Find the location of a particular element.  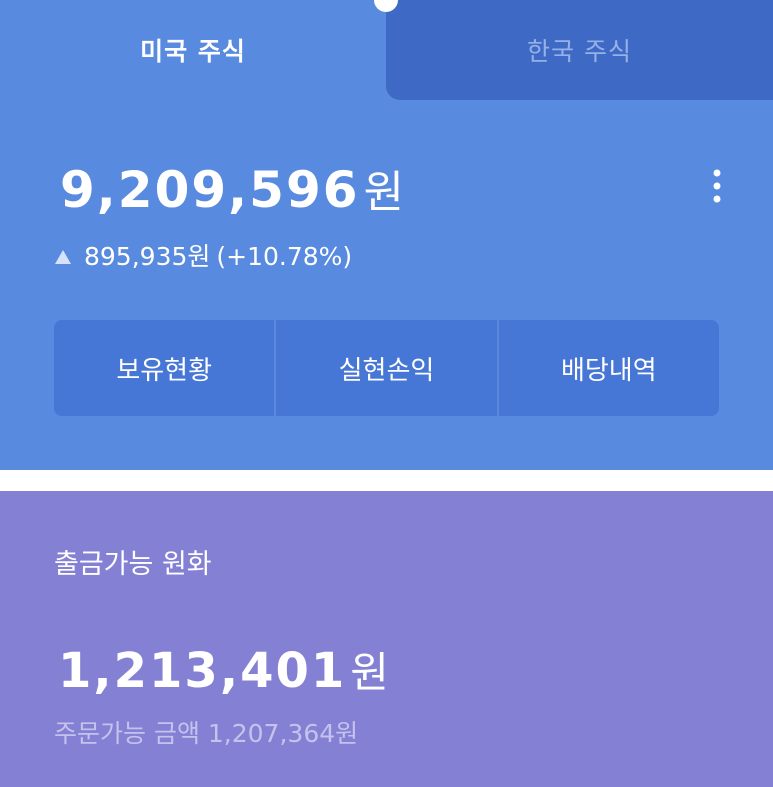

change-percent: (+10.78%) is located at coordinates (284, 256).